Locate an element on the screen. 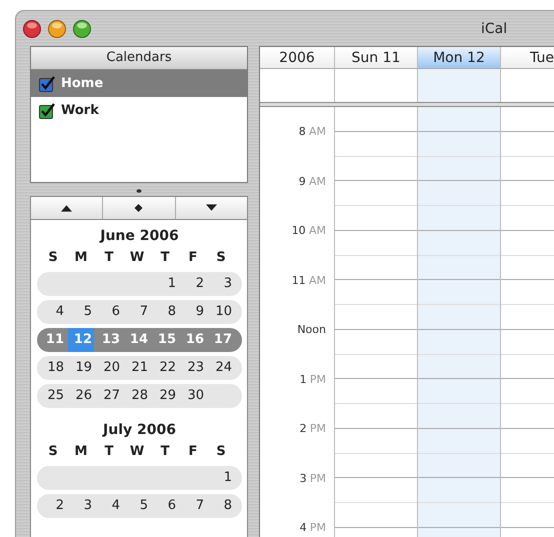 The height and width of the screenshot is (537, 554). zoom-icon is located at coordinates (82, 29).